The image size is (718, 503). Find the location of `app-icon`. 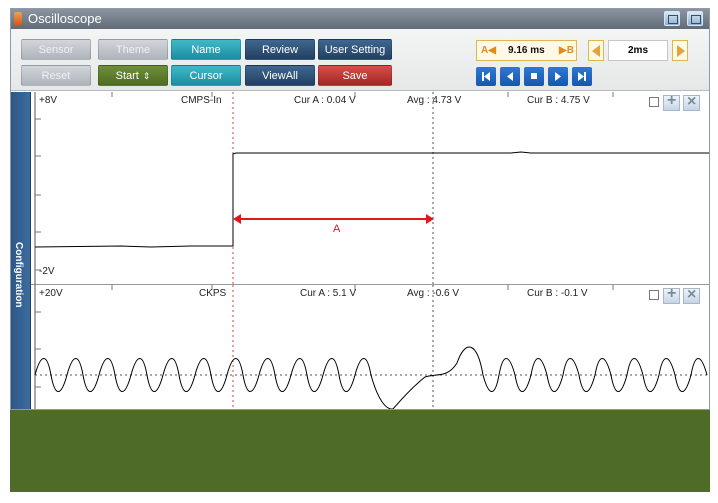

app-icon is located at coordinates (18, 19).